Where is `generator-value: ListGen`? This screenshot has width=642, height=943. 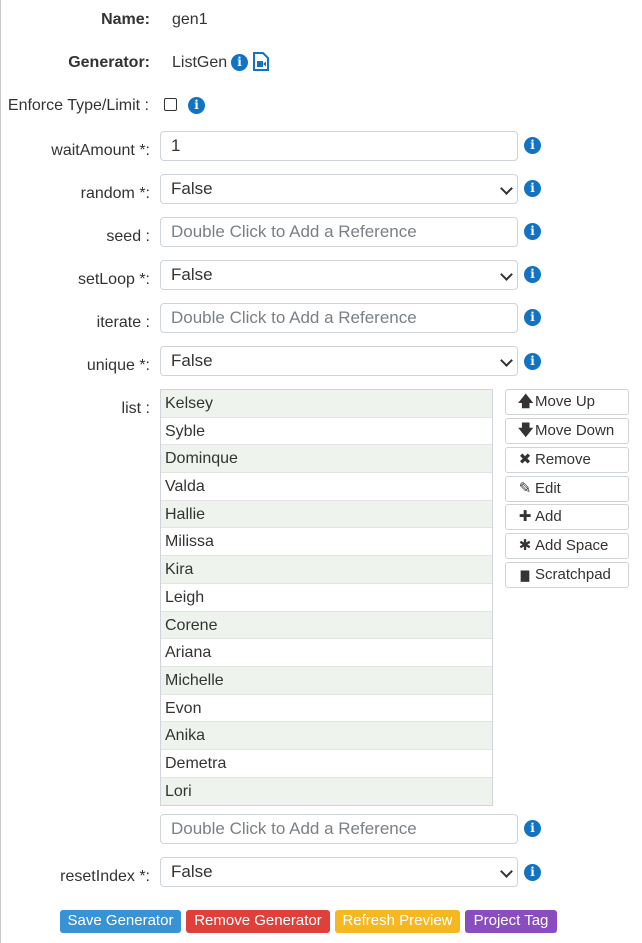
generator-value: ListGen is located at coordinates (200, 62).